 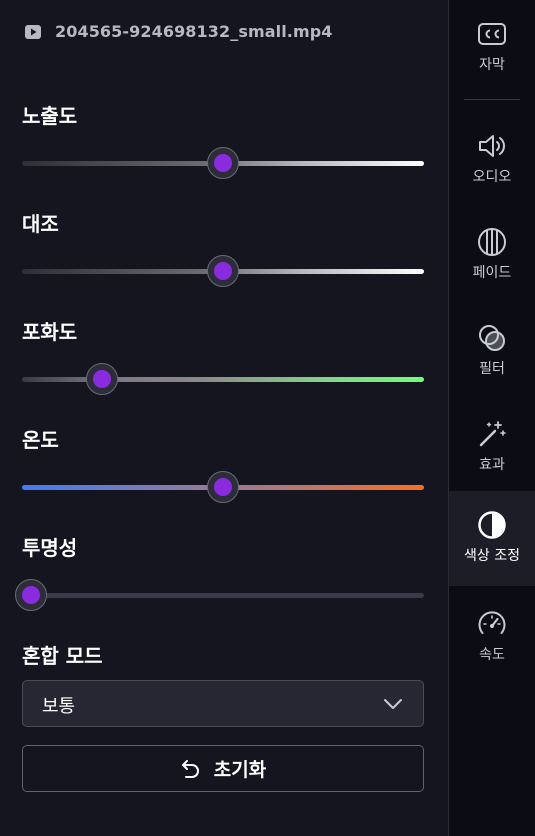 What do you see at coordinates (40, 440) in the screenshot?
I see `temperature-label: 온도` at bounding box center [40, 440].